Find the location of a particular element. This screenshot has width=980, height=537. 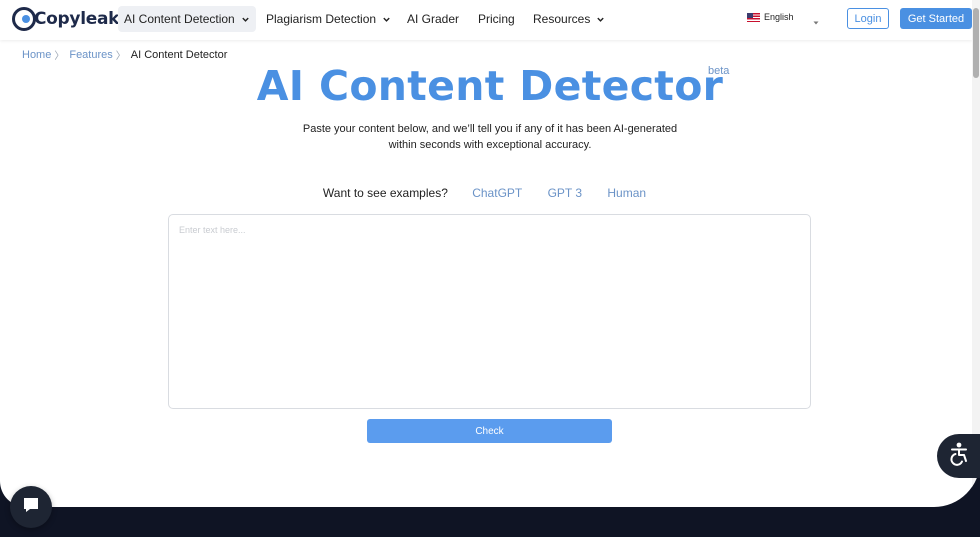

chat-icon is located at coordinates (31, 507).